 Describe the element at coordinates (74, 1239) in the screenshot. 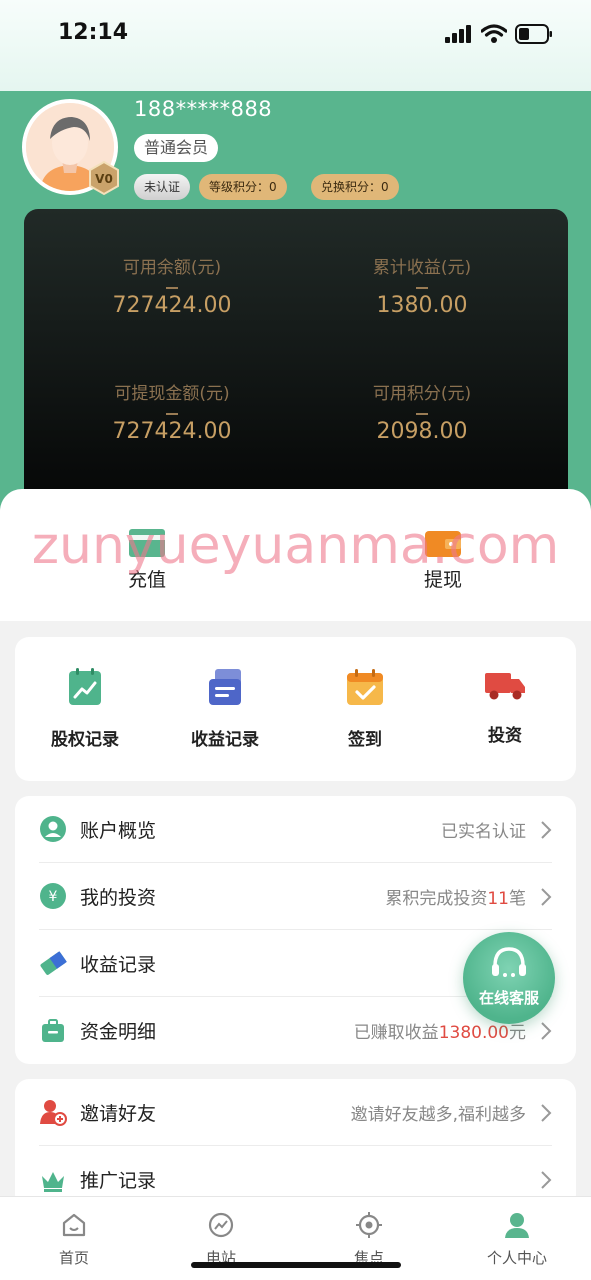

I see `tab-home: 首页` at that location.